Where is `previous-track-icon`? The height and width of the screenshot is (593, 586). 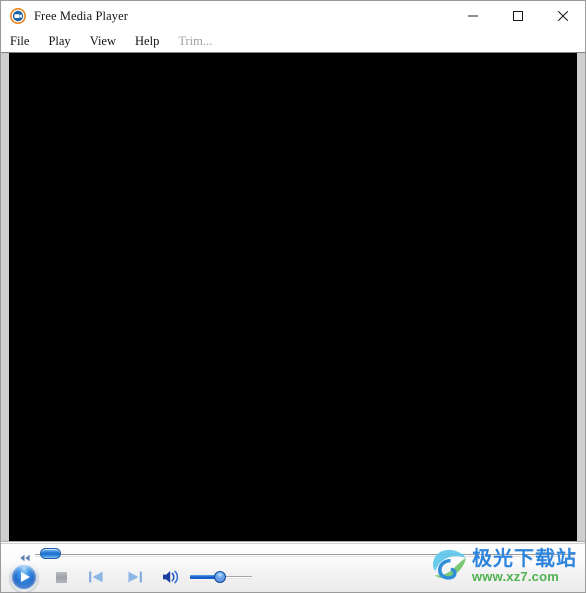 previous-track-icon is located at coordinates (96, 577).